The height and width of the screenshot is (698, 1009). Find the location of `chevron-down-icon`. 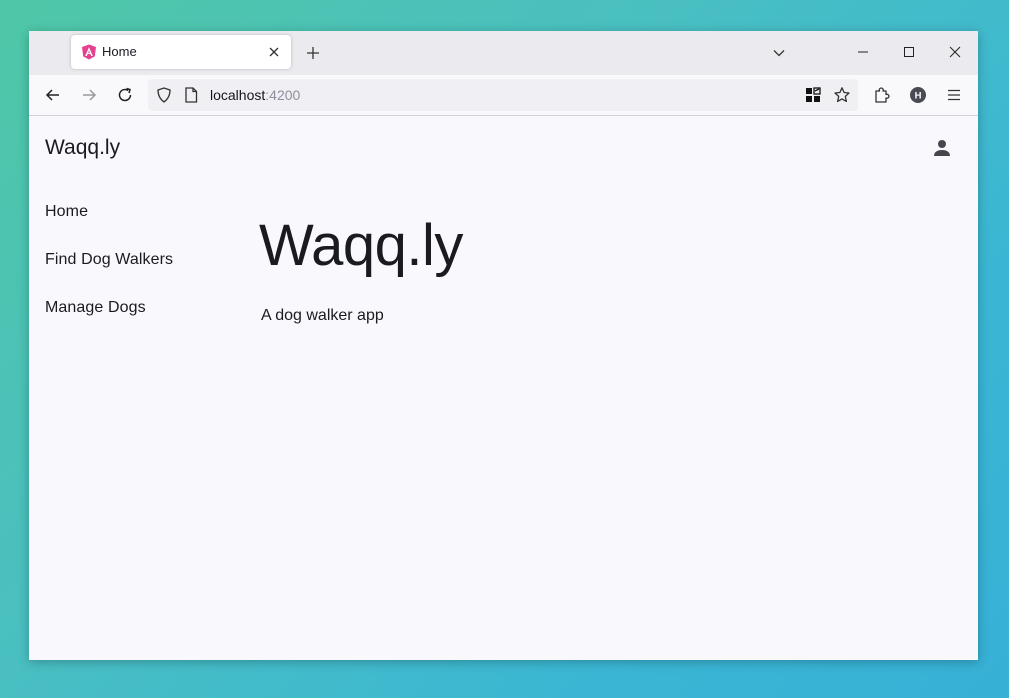

chevron-down-icon is located at coordinates (779, 53).